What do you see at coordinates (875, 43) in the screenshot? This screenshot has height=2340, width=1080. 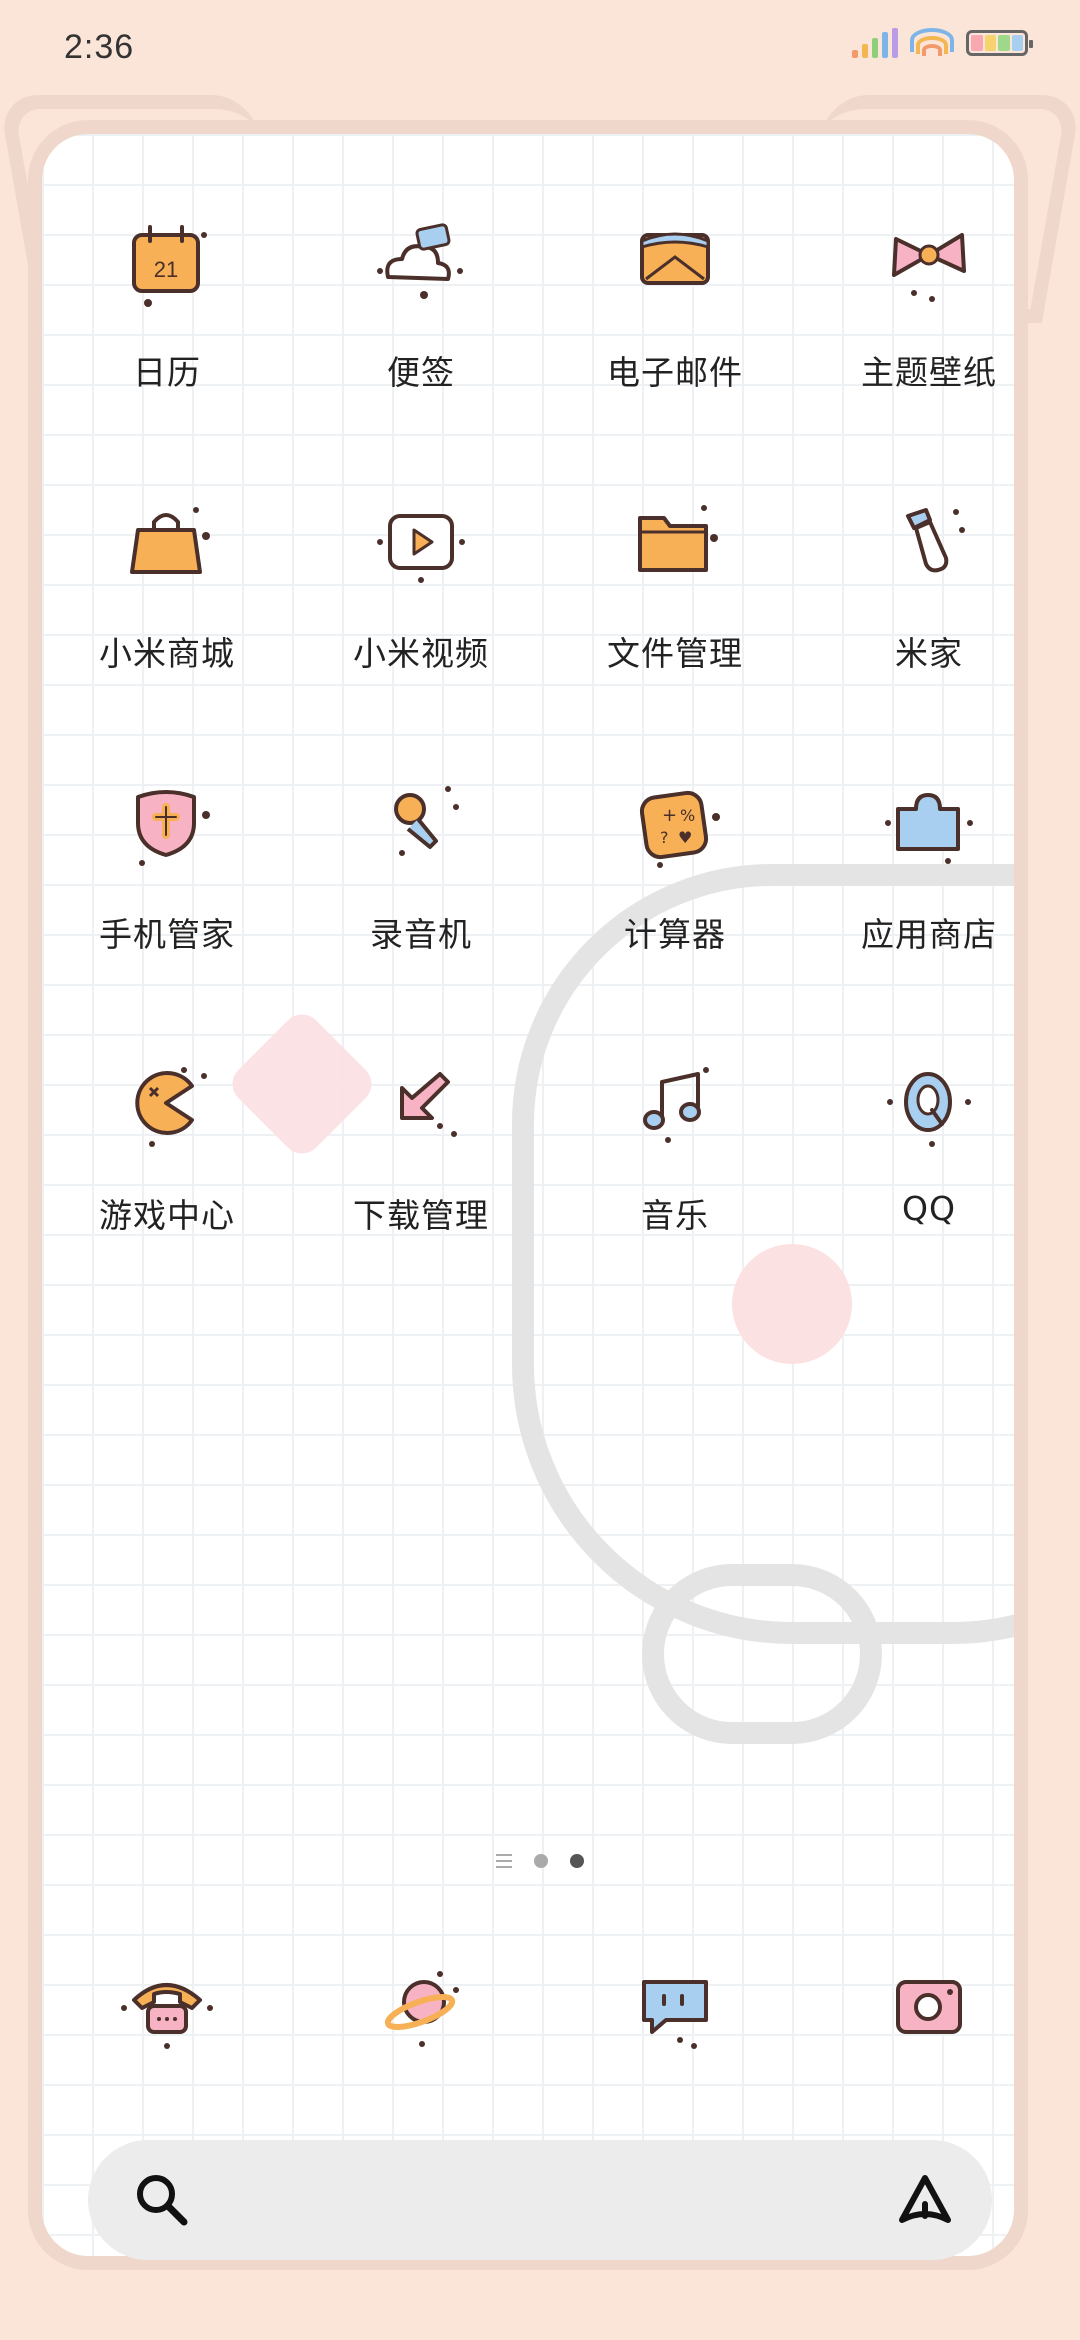 I see `signal-icon` at bounding box center [875, 43].